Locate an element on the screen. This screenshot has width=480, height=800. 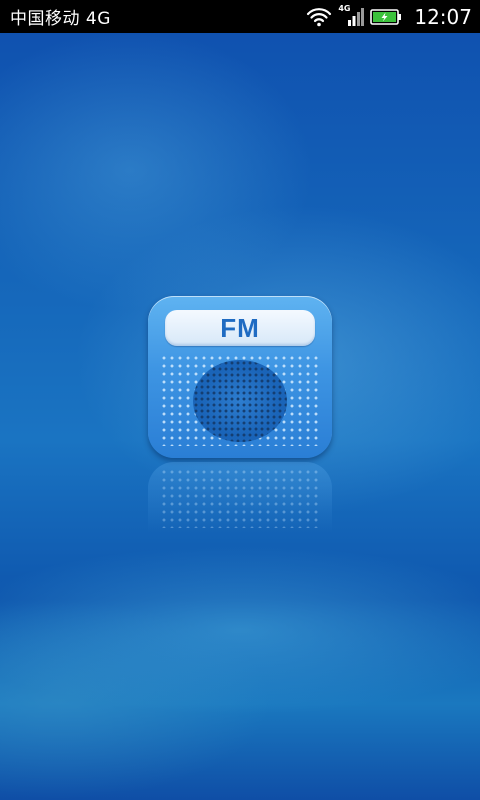
reflection-grille is located at coordinates (240, 498).